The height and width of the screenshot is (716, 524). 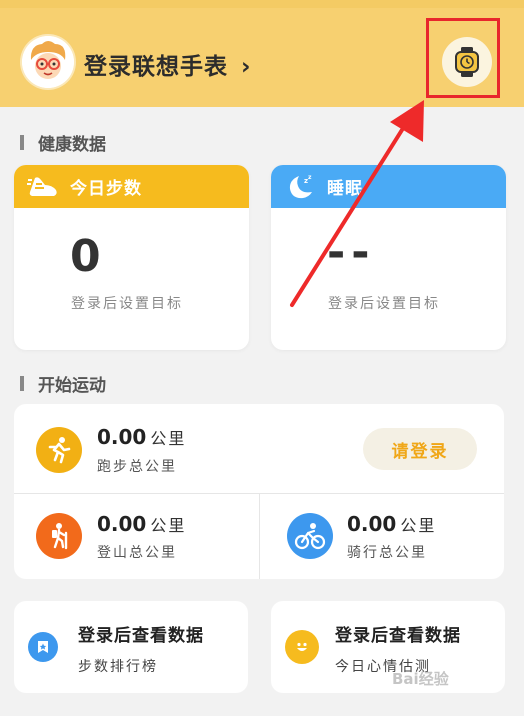 What do you see at coordinates (72, 145) in the screenshot?
I see `health-section-label: 健康数据` at bounding box center [72, 145].